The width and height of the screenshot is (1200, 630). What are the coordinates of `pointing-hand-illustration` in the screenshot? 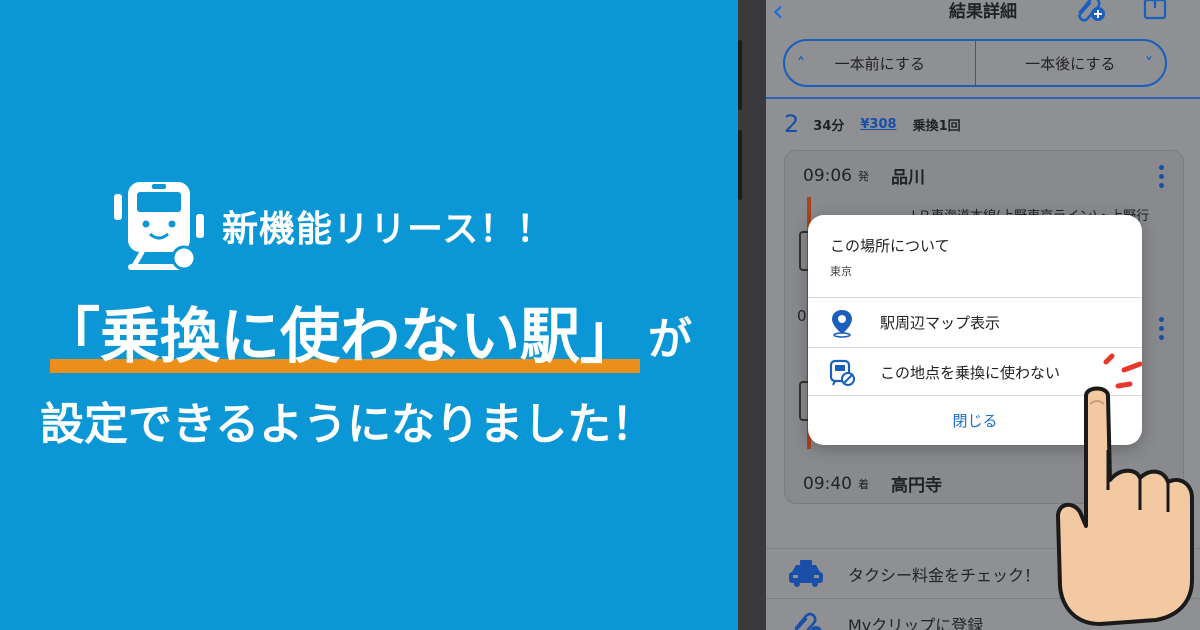 It's located at (1125, 489).